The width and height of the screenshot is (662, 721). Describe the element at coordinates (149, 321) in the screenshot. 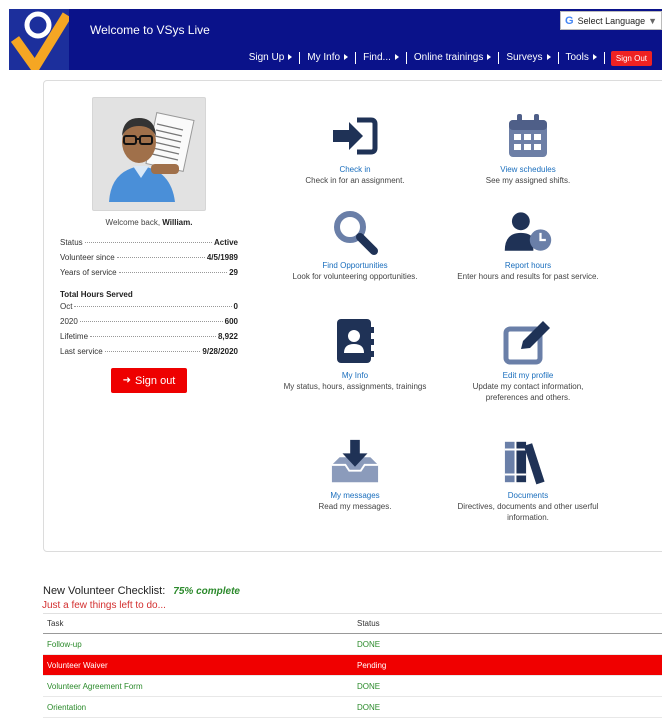

I see `hours-row: 2020 600` at that location.